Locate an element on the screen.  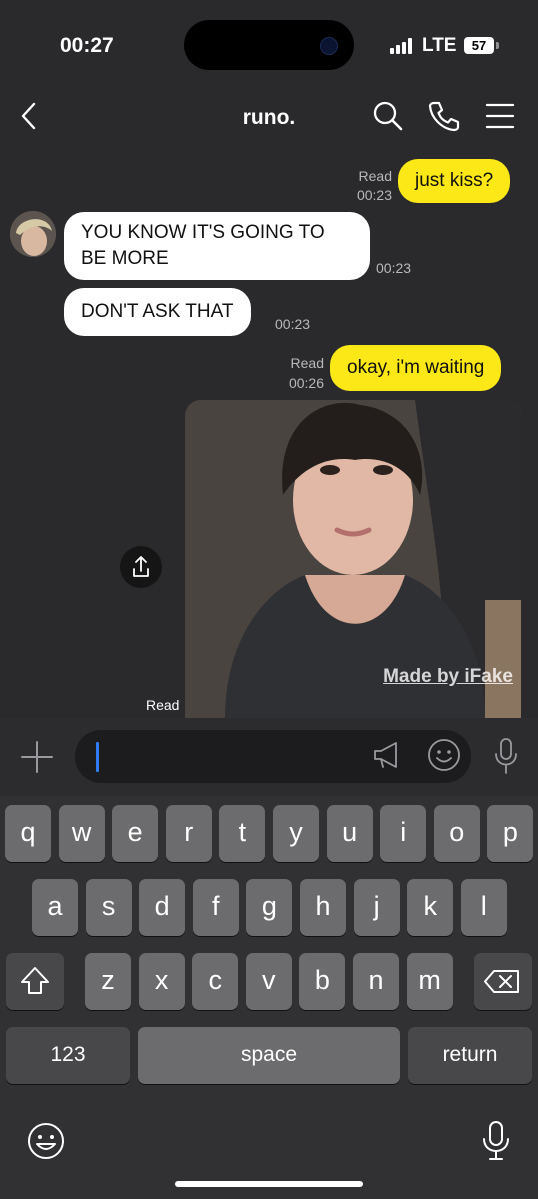
message-input is located at coordinates (273, 756).